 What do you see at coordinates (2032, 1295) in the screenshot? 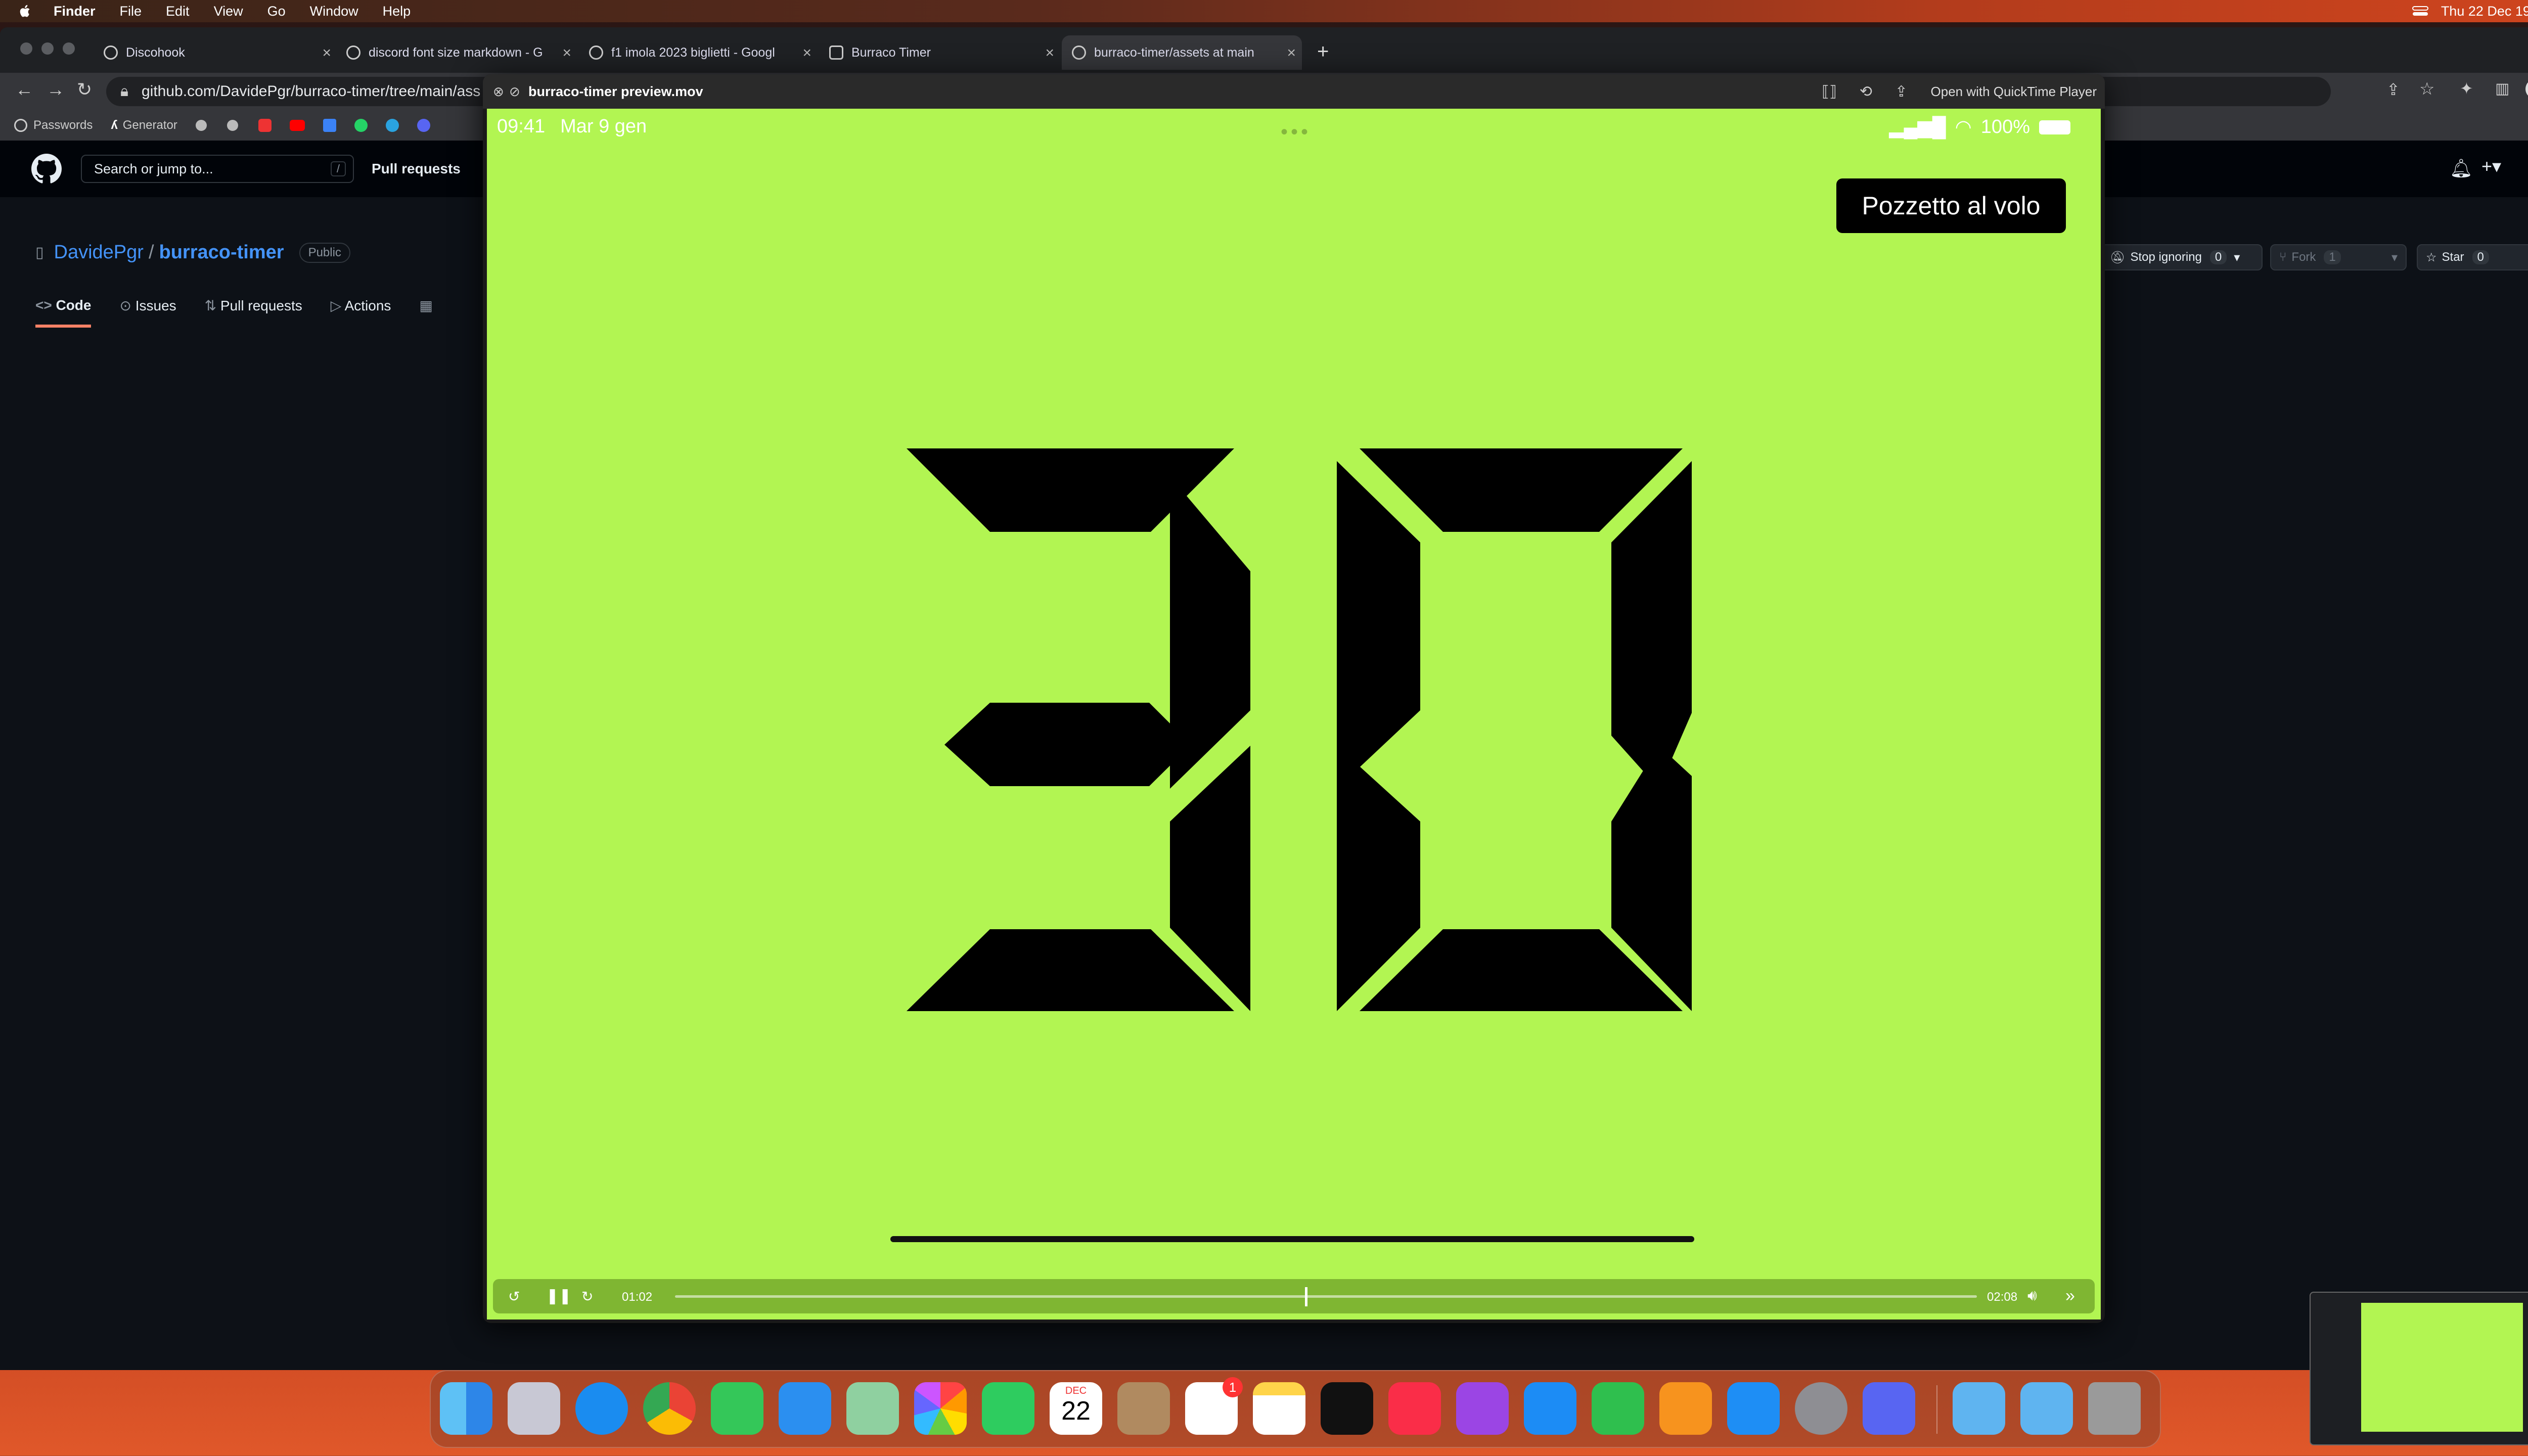
I see `volume-icon: 🔊︎` at bounding box center [2032, 1295].